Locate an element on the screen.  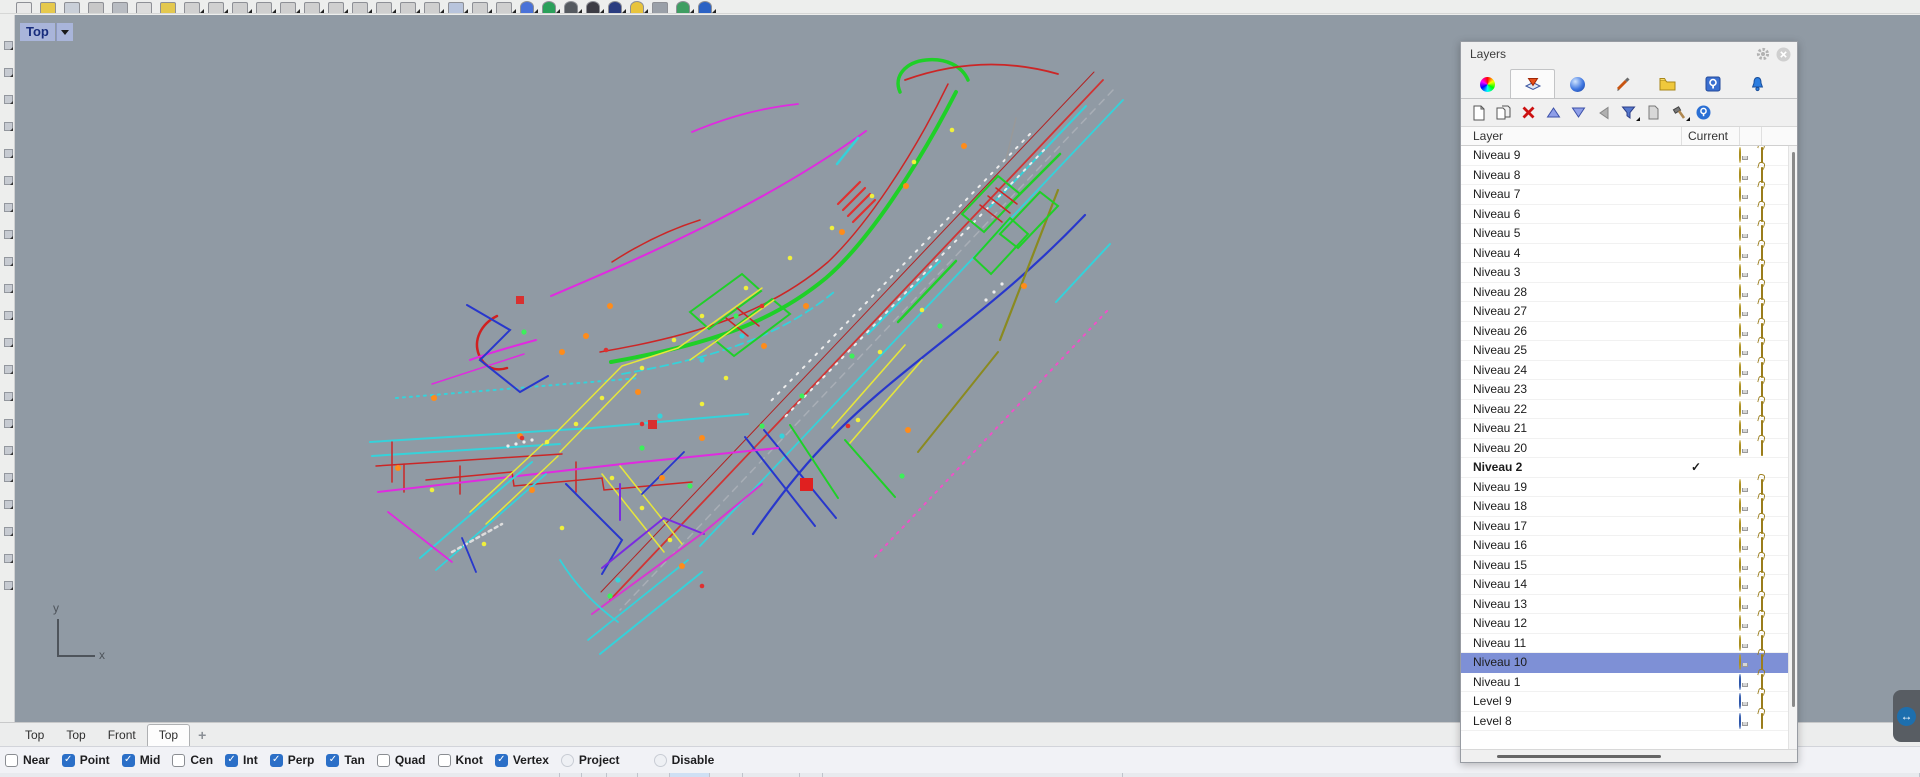
layer-row: Niveau 10 is located at coordinates (1629, 663).